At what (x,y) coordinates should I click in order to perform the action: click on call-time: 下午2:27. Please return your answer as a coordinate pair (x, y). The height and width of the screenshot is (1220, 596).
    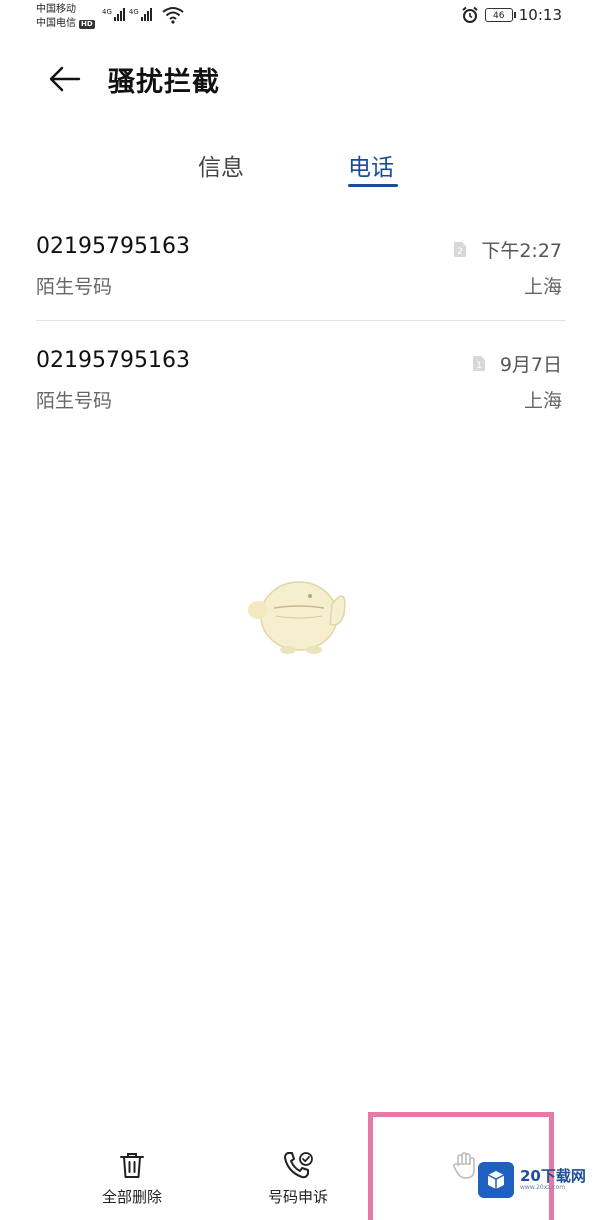
    Looking at the image, I should click on (521, 251).